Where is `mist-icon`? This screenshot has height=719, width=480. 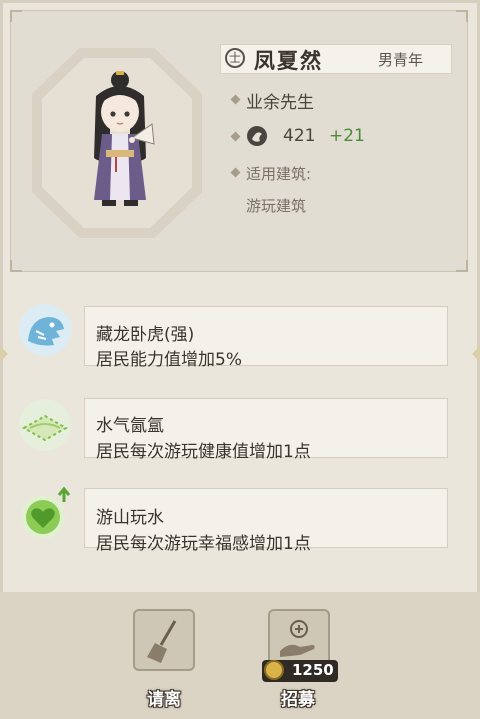 mist-icon is located at coordinates (45, 425).